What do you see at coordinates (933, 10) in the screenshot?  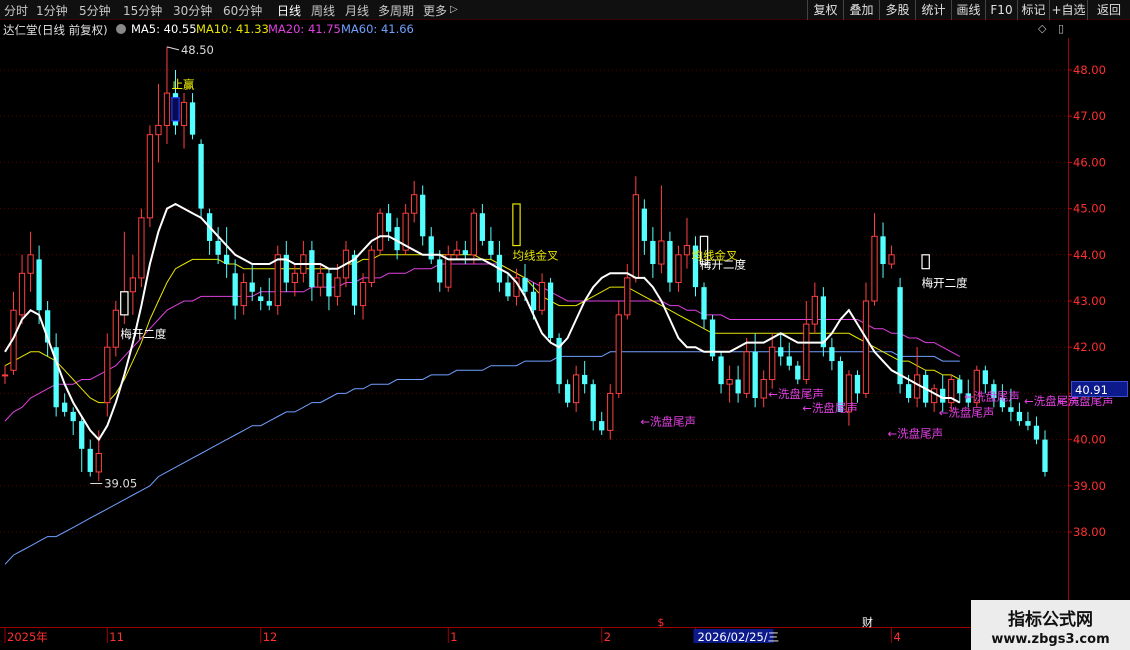 I see `stats-button: 统计` at bounding box center [933, 10].